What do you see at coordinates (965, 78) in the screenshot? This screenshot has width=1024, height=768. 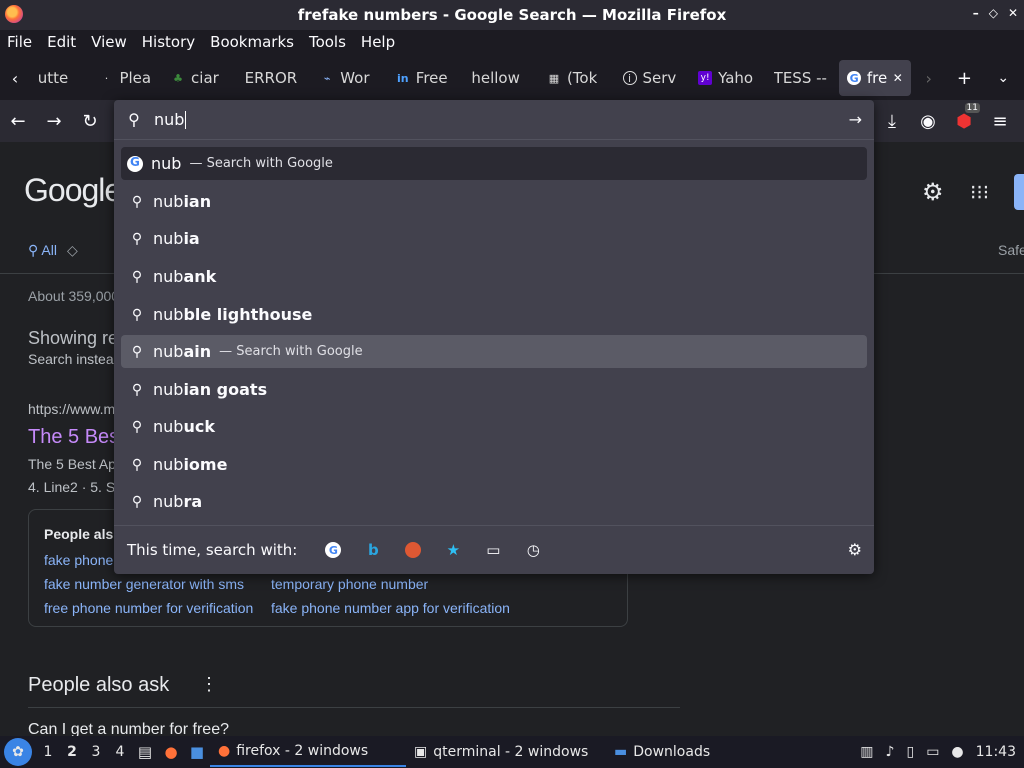 I see `new-tab-icon: +` at bounding box center [965, 78].